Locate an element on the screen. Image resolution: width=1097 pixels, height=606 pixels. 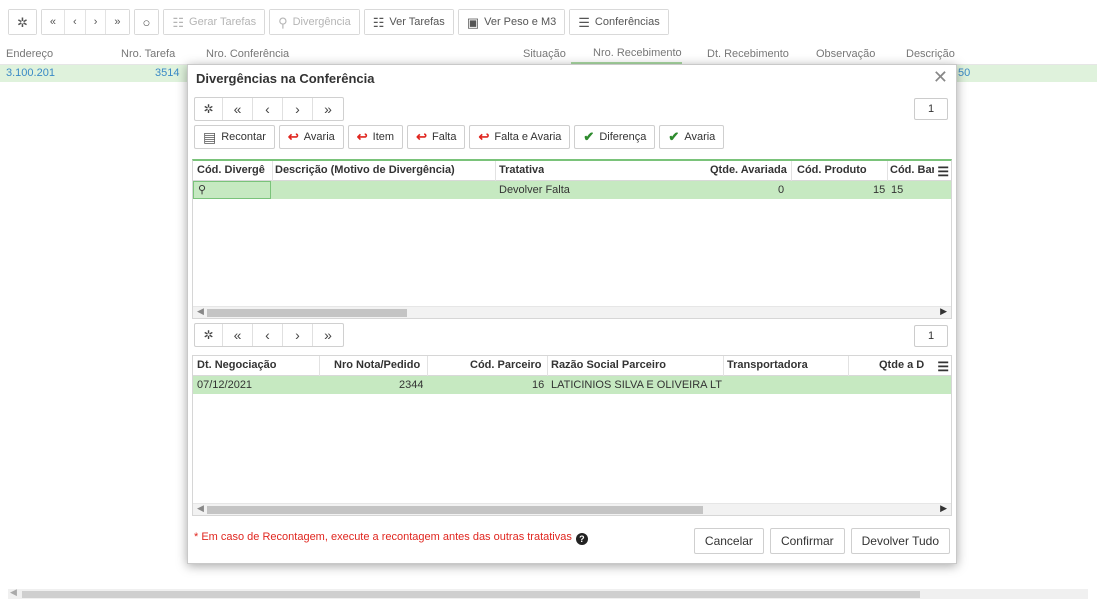
next-record-button: › is located at coordinates (96, 22).